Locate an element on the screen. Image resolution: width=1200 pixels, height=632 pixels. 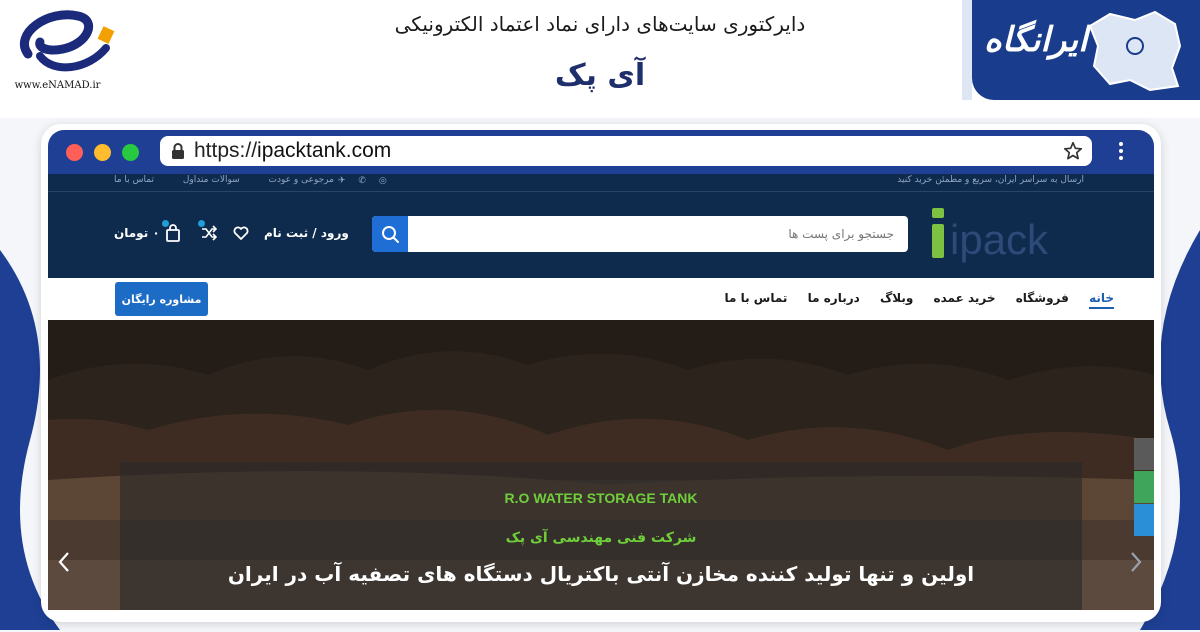
url-text: https://ipacktank.com is located at coordinates (292, 151).